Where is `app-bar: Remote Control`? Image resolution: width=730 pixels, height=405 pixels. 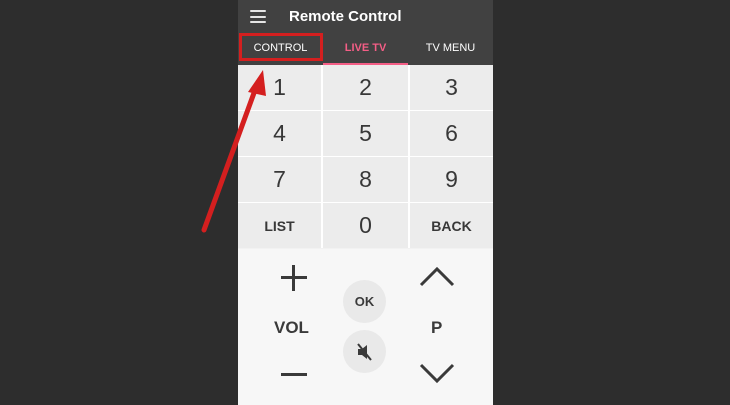 app-bar: Remote Control is located at coordinates (365, 17).